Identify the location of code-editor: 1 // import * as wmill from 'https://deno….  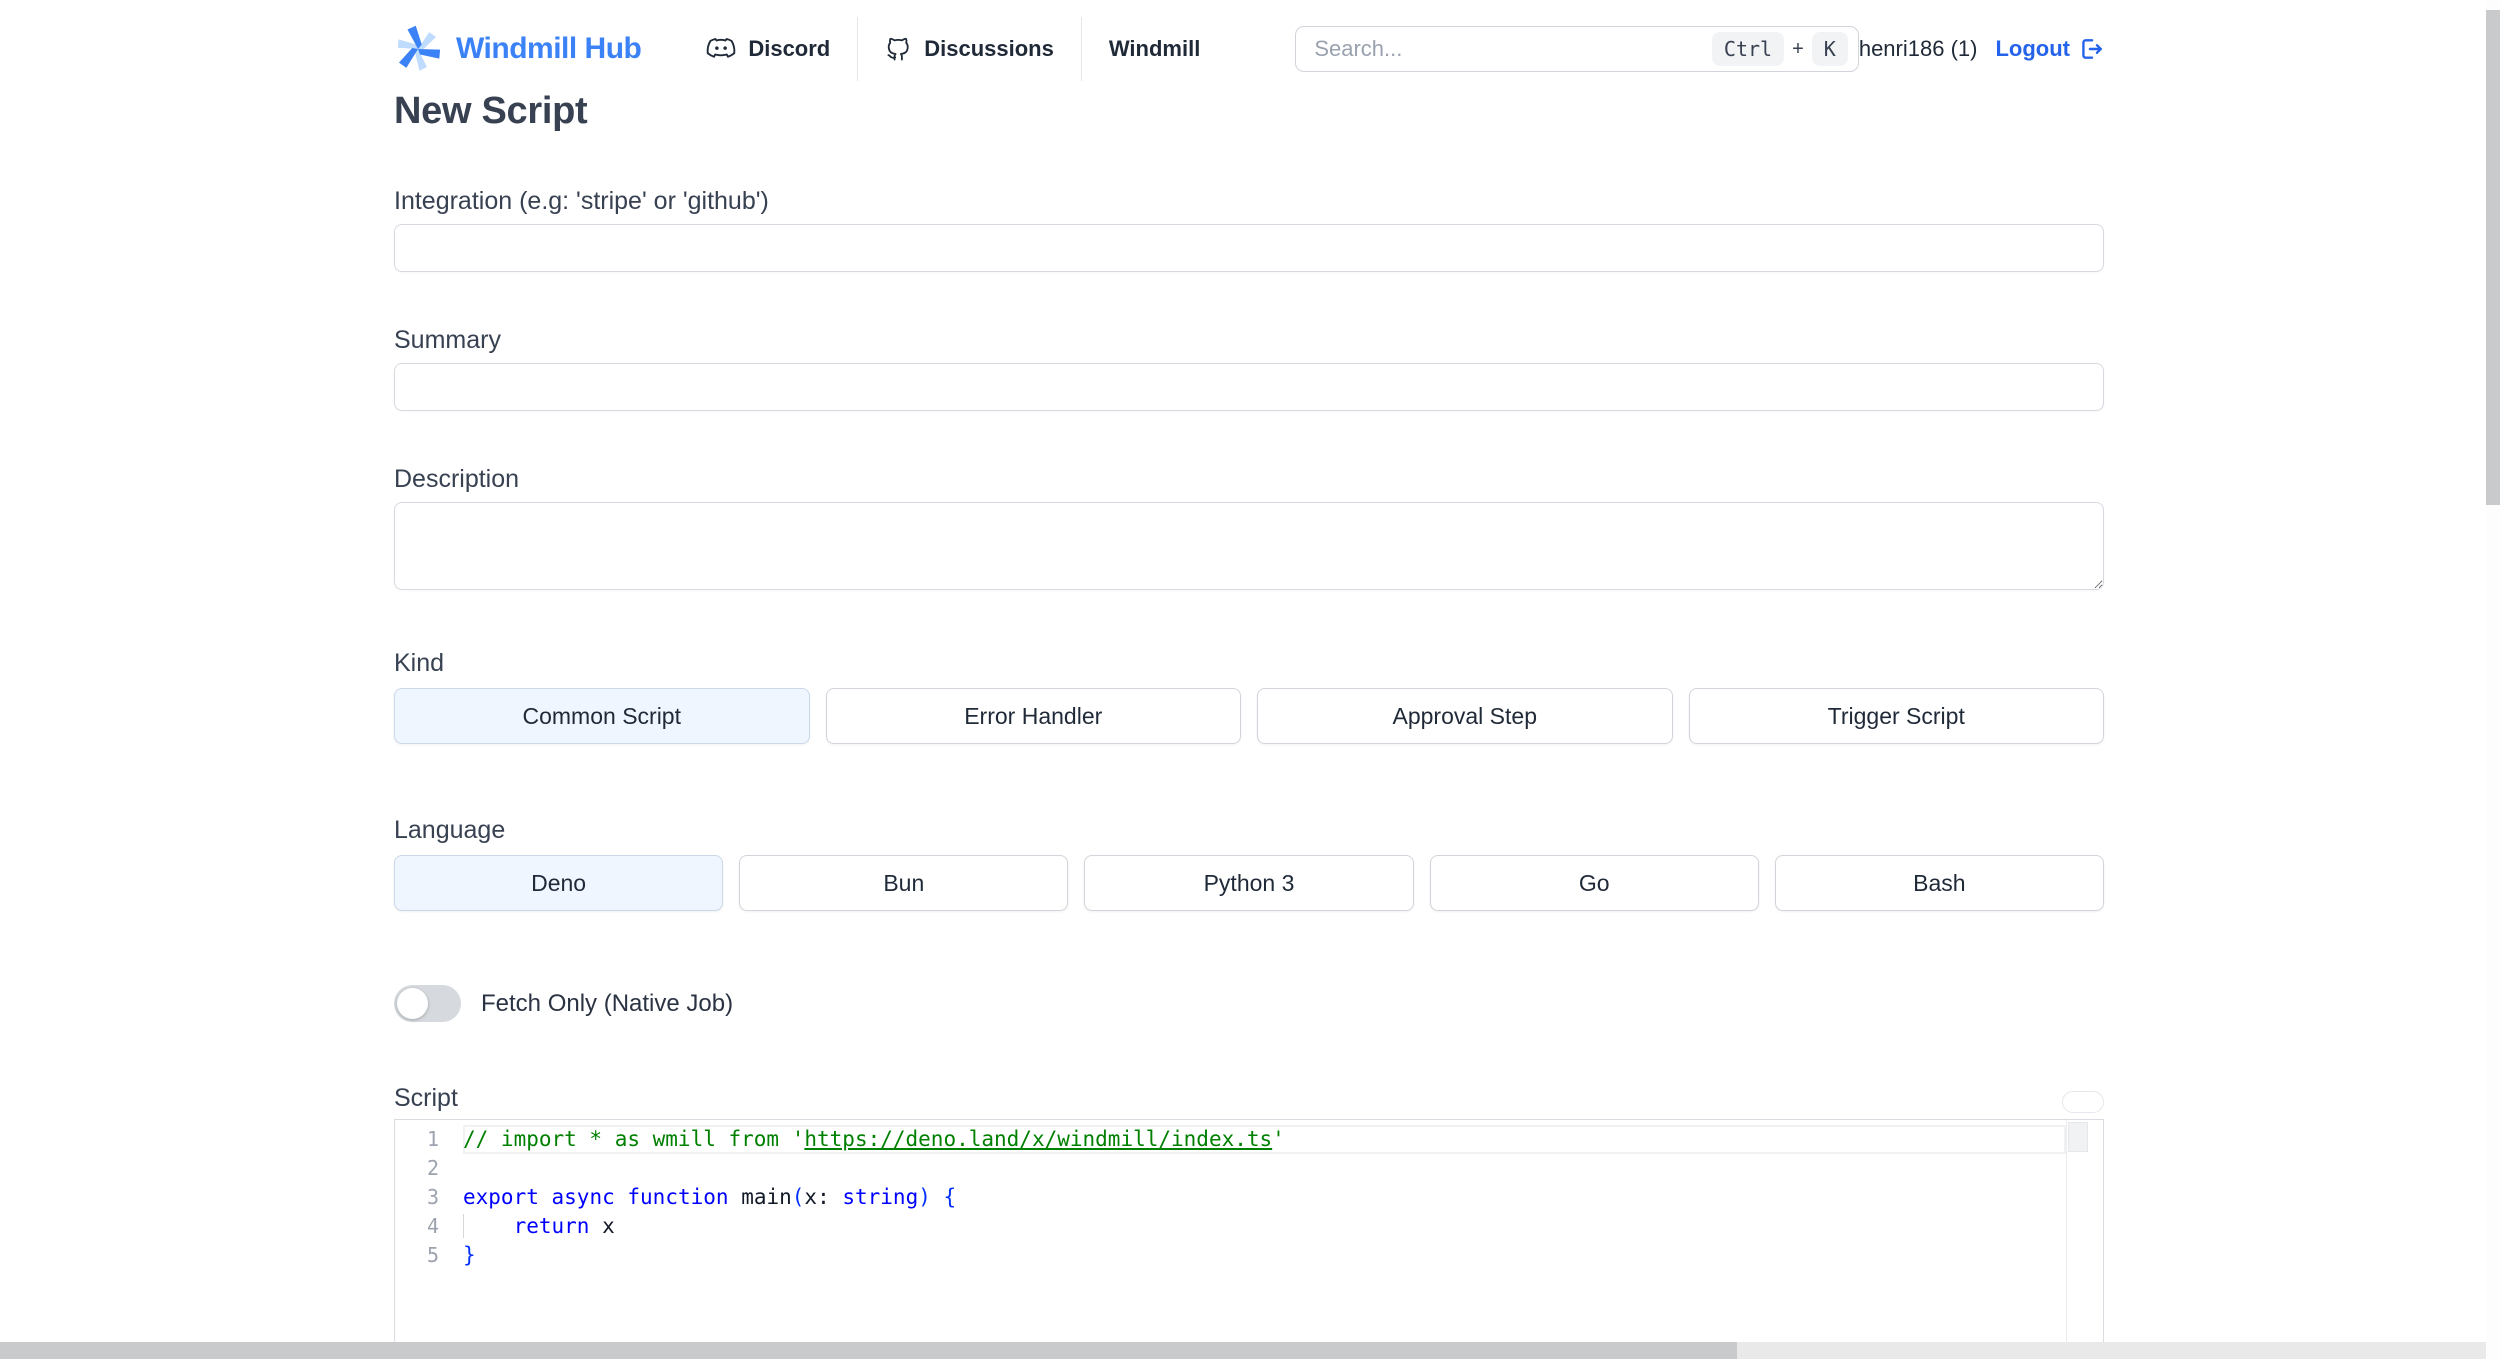
(1249, 1239).